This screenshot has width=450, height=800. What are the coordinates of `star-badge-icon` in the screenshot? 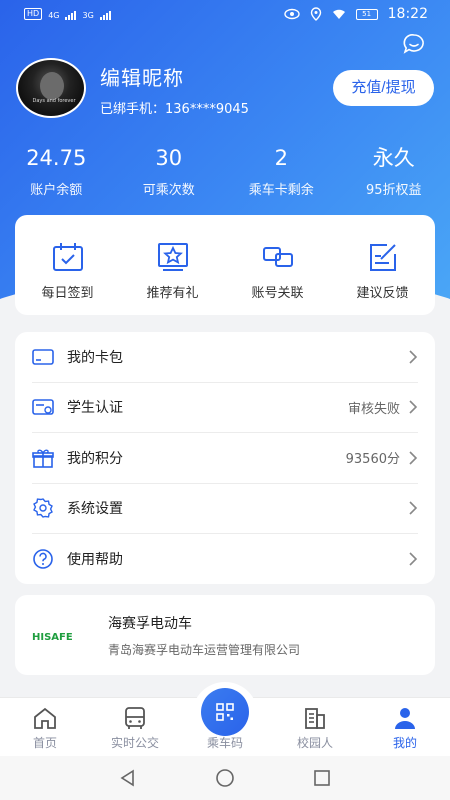 It's located at (172, 257).